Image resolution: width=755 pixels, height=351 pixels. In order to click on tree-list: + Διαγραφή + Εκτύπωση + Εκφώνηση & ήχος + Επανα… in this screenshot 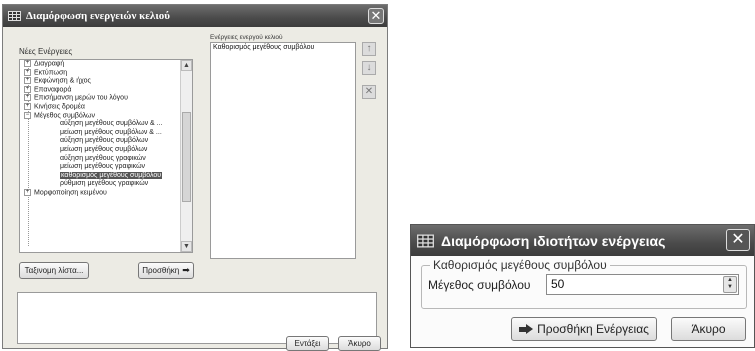, I will do `click(106, 129)`.